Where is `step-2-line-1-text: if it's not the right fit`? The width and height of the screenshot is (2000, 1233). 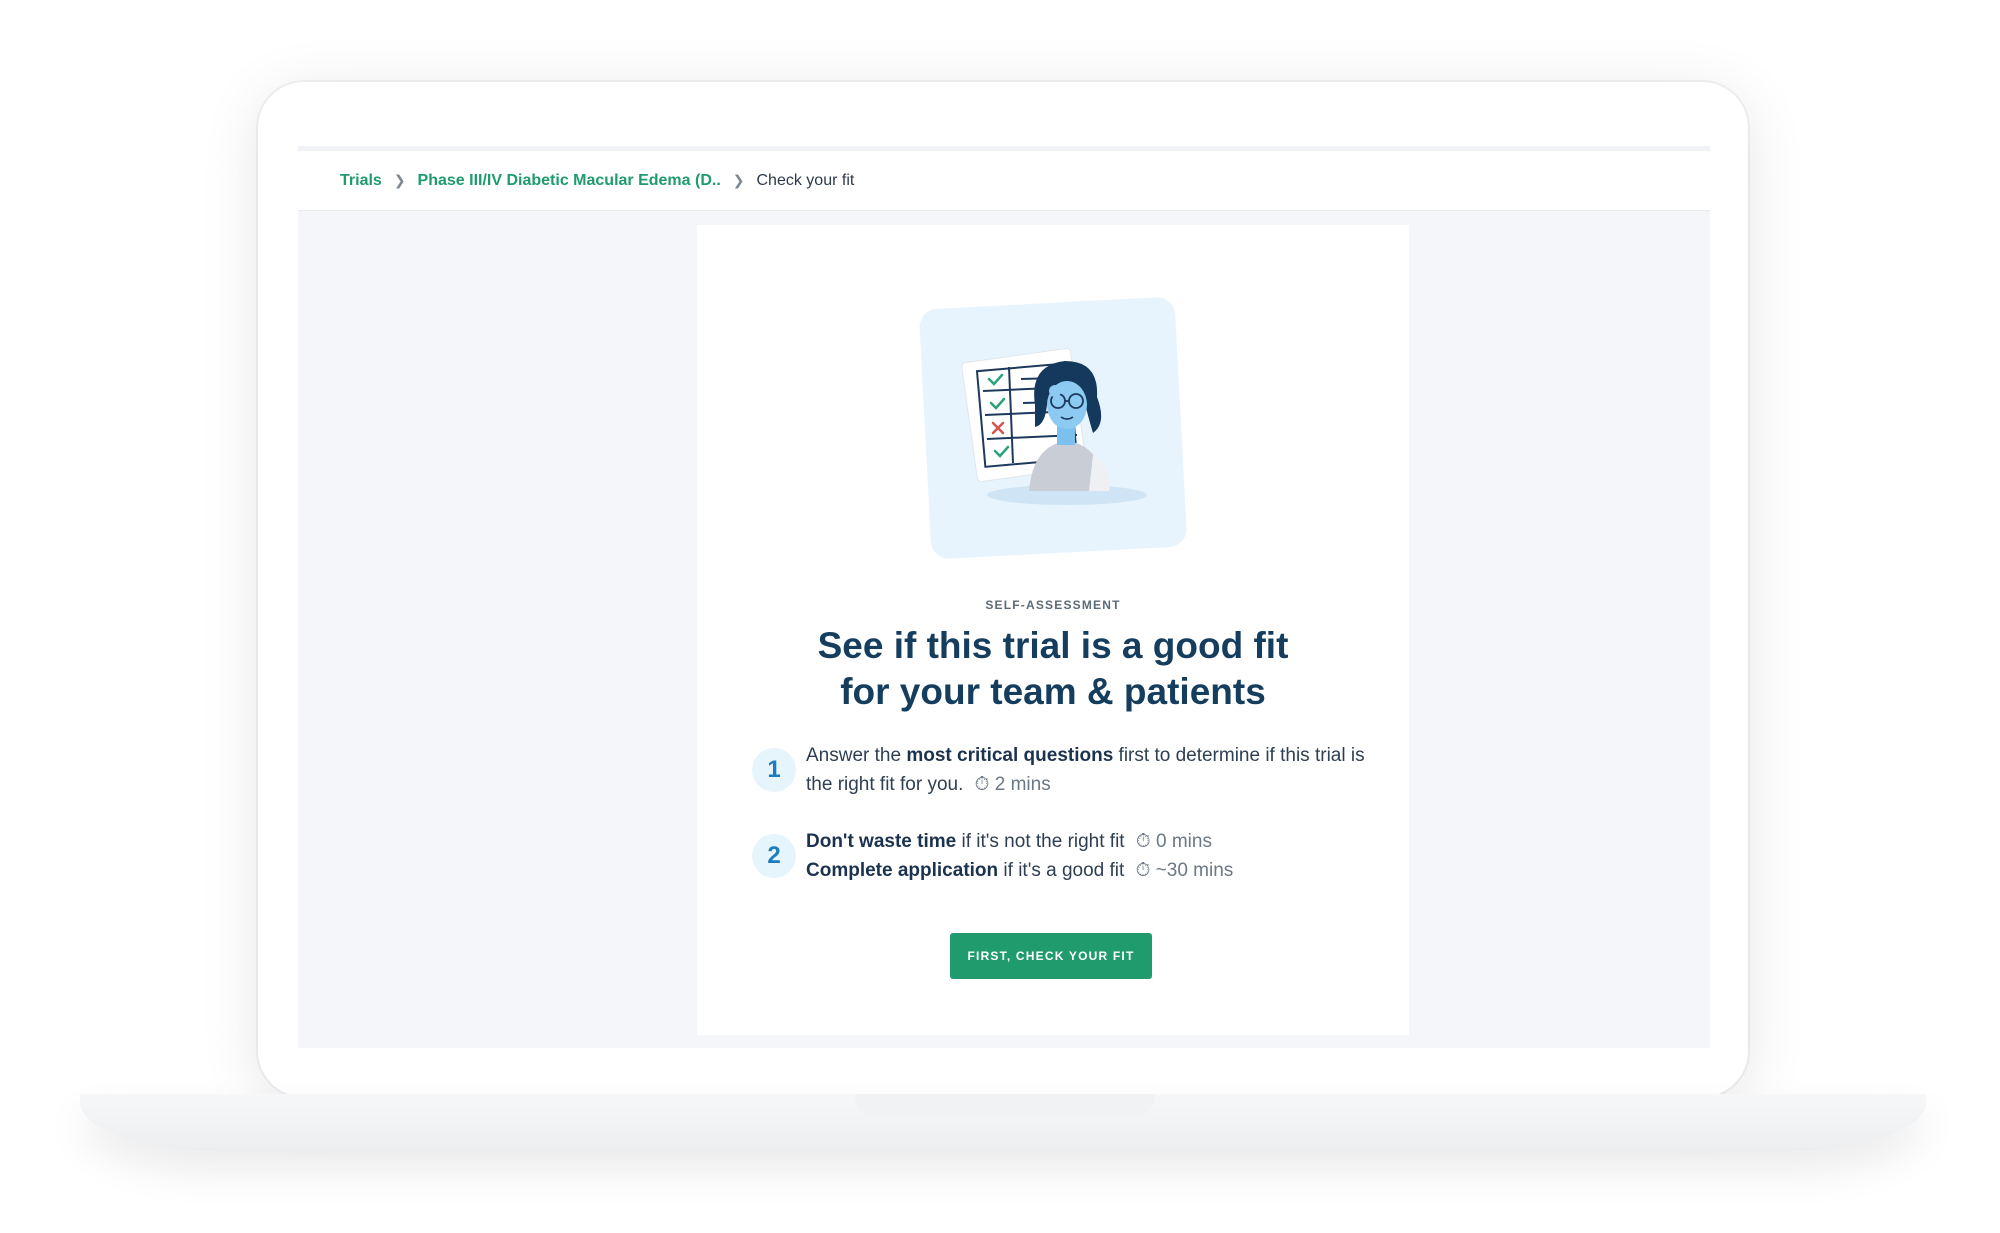
step-2-line-1-text: if it's not the right fit is located at coordinates (1040, 841).